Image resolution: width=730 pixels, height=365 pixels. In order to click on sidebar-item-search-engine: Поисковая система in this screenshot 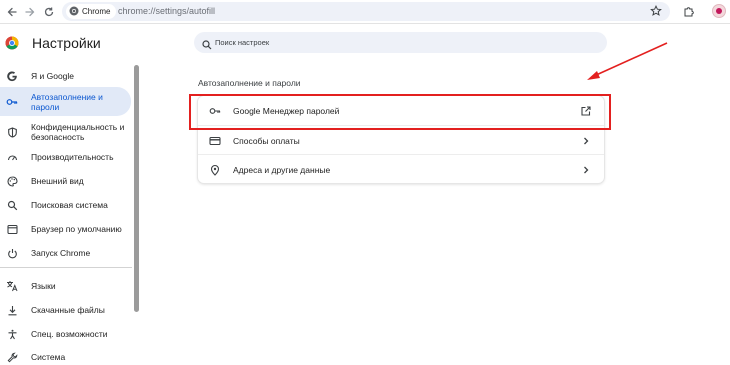, I will do `click(65, 205)`.